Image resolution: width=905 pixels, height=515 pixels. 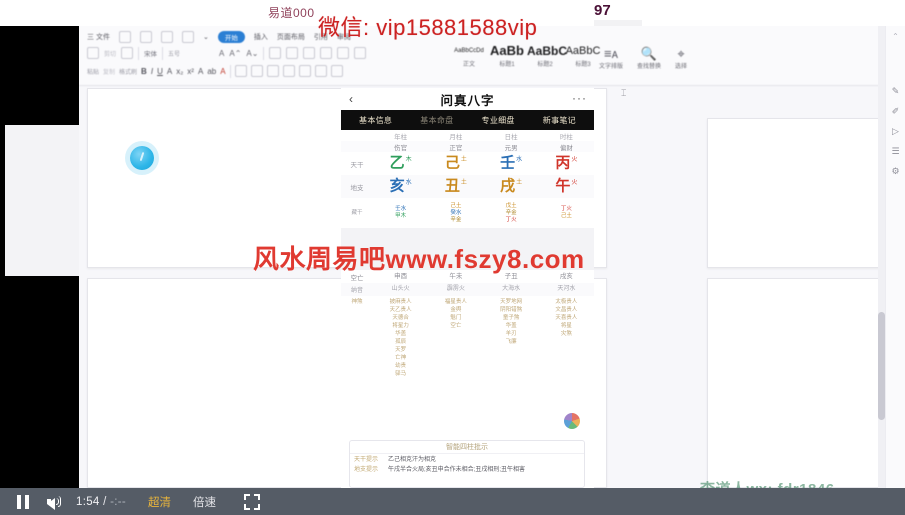 What do you see at coordinates (200, 71) in the screenshot?
I see `text-effects-icon: A` at bounding box center [200, 71].